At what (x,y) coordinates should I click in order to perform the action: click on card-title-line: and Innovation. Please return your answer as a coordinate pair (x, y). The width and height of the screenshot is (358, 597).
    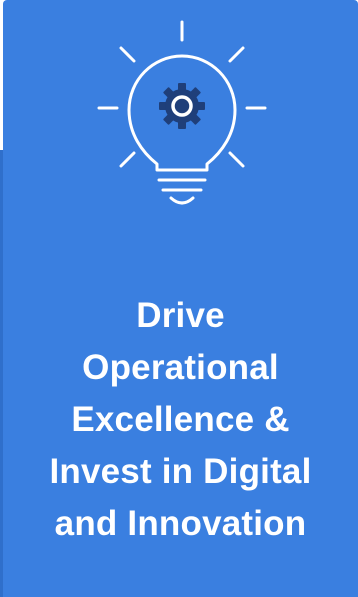
    Looking at the image, I should click on (180, 523).